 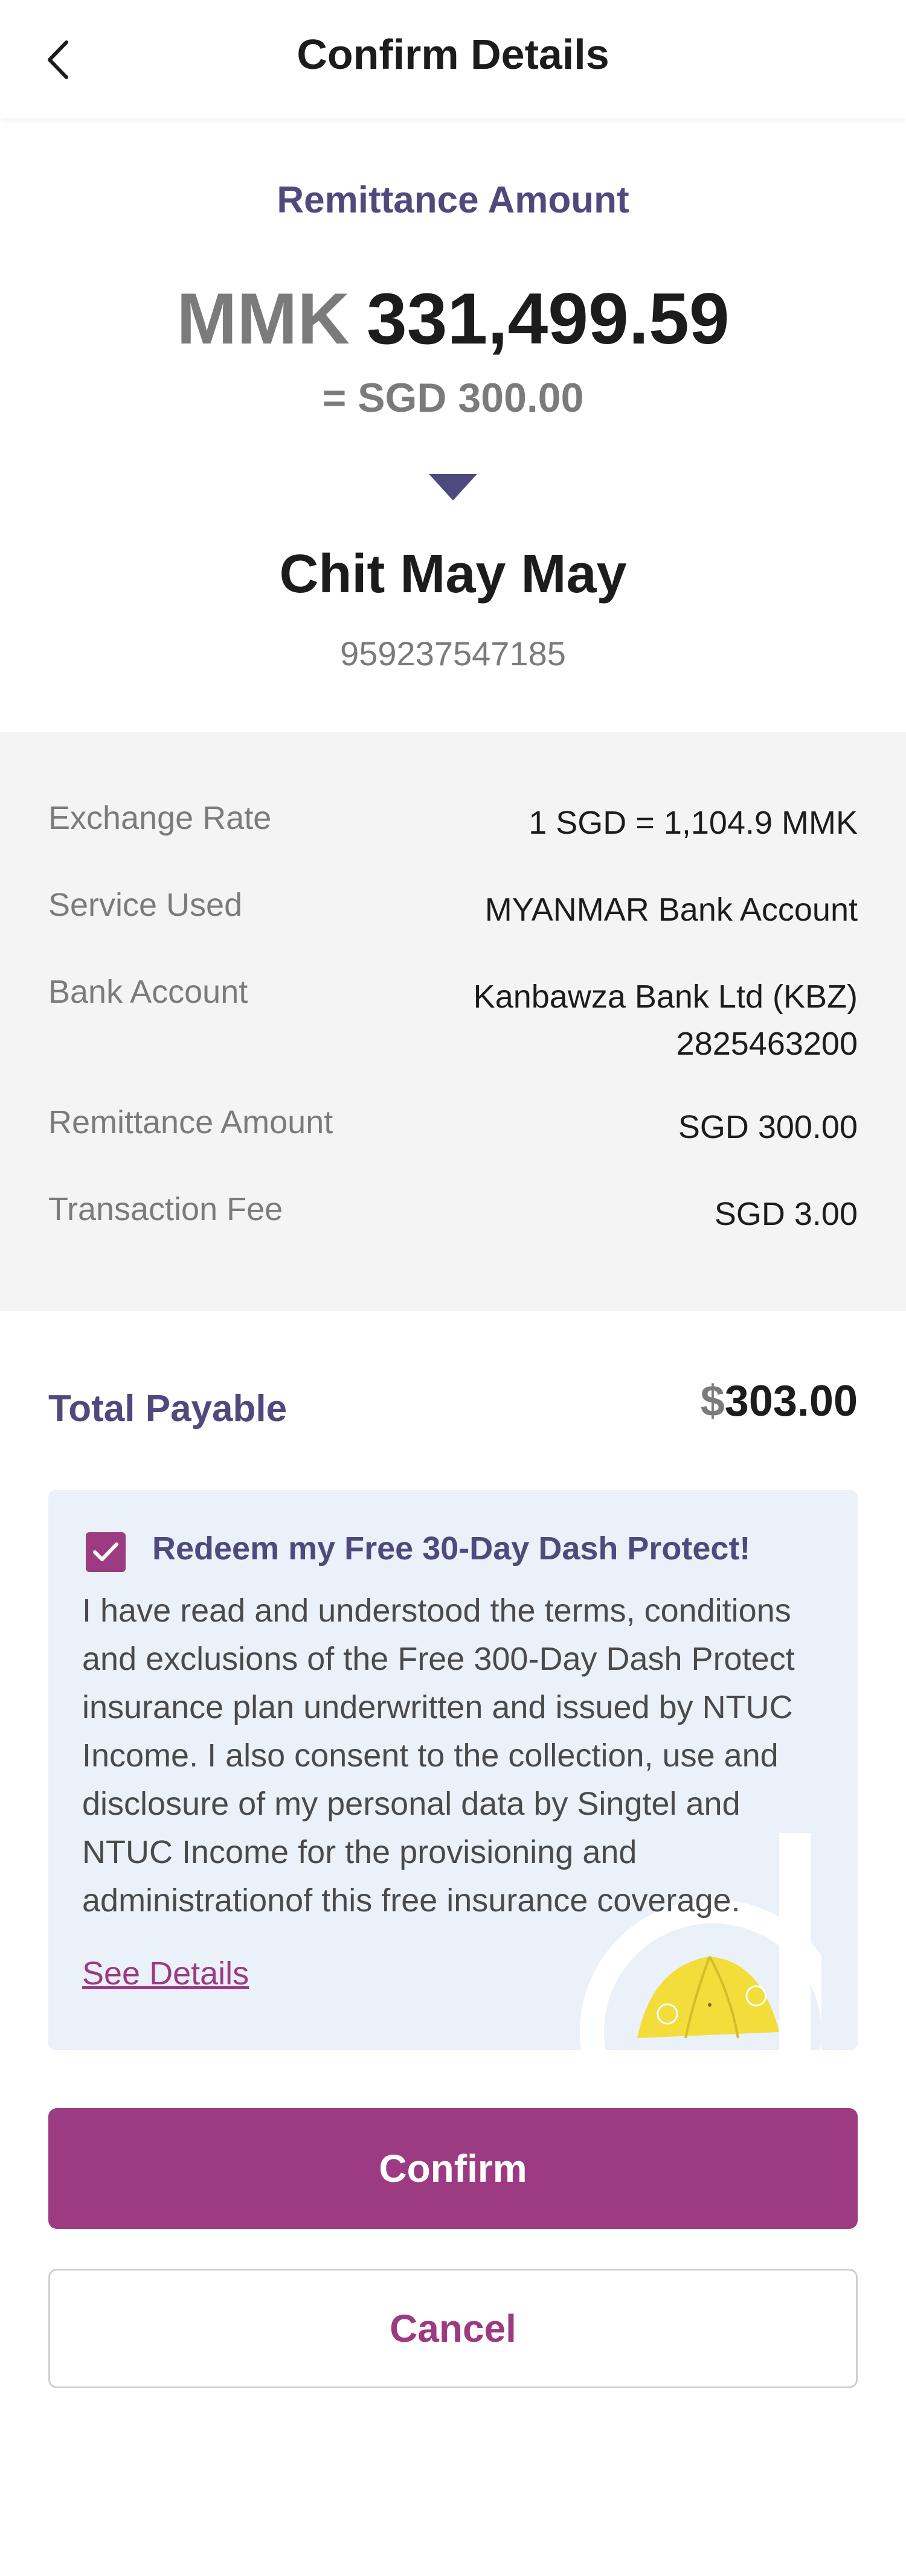 I want to click on confirm-button: Confirm, so click(x=453, y=2168).